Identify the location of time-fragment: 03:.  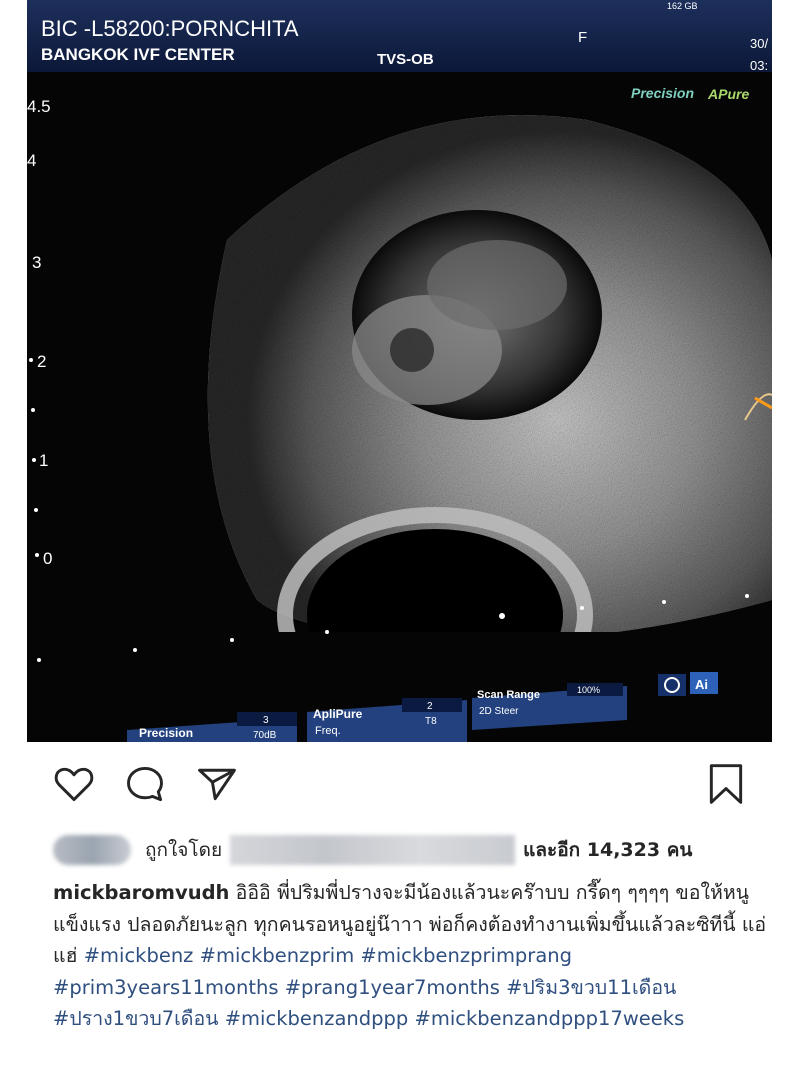
(759, 65).